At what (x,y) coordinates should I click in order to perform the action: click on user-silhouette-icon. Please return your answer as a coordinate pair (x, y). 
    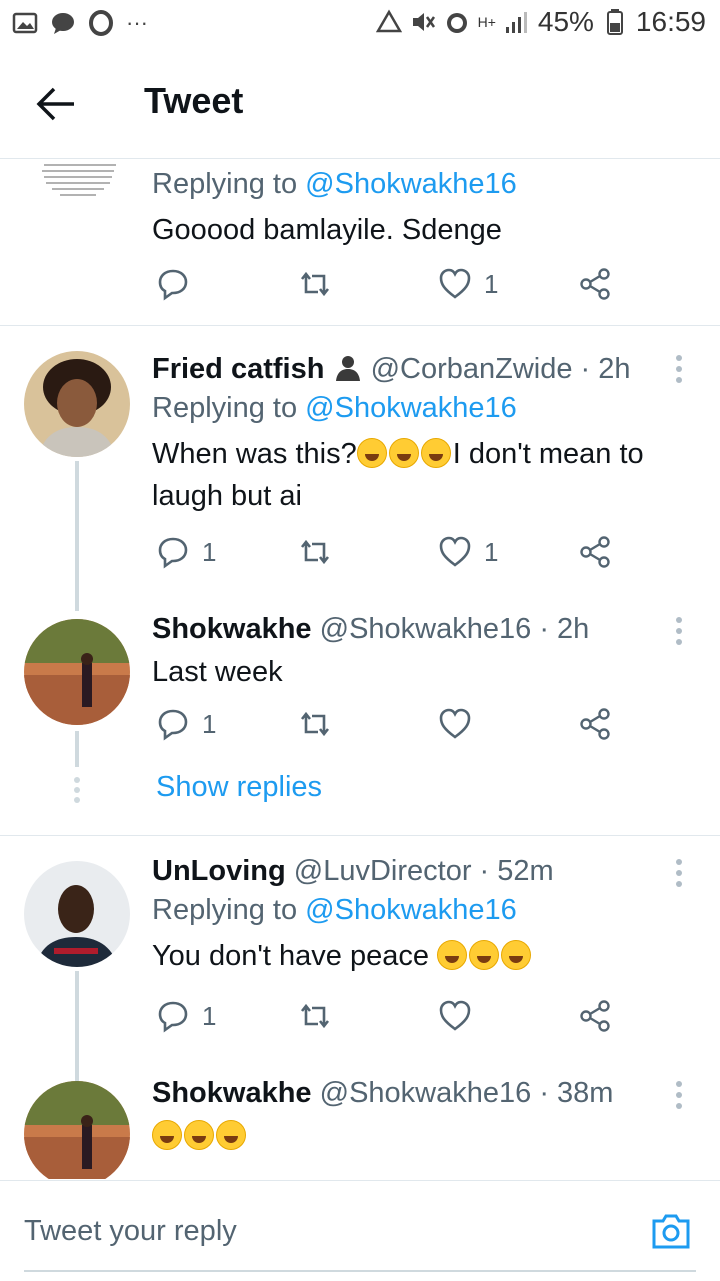
    Looking at the image, I should click on (347, 368).